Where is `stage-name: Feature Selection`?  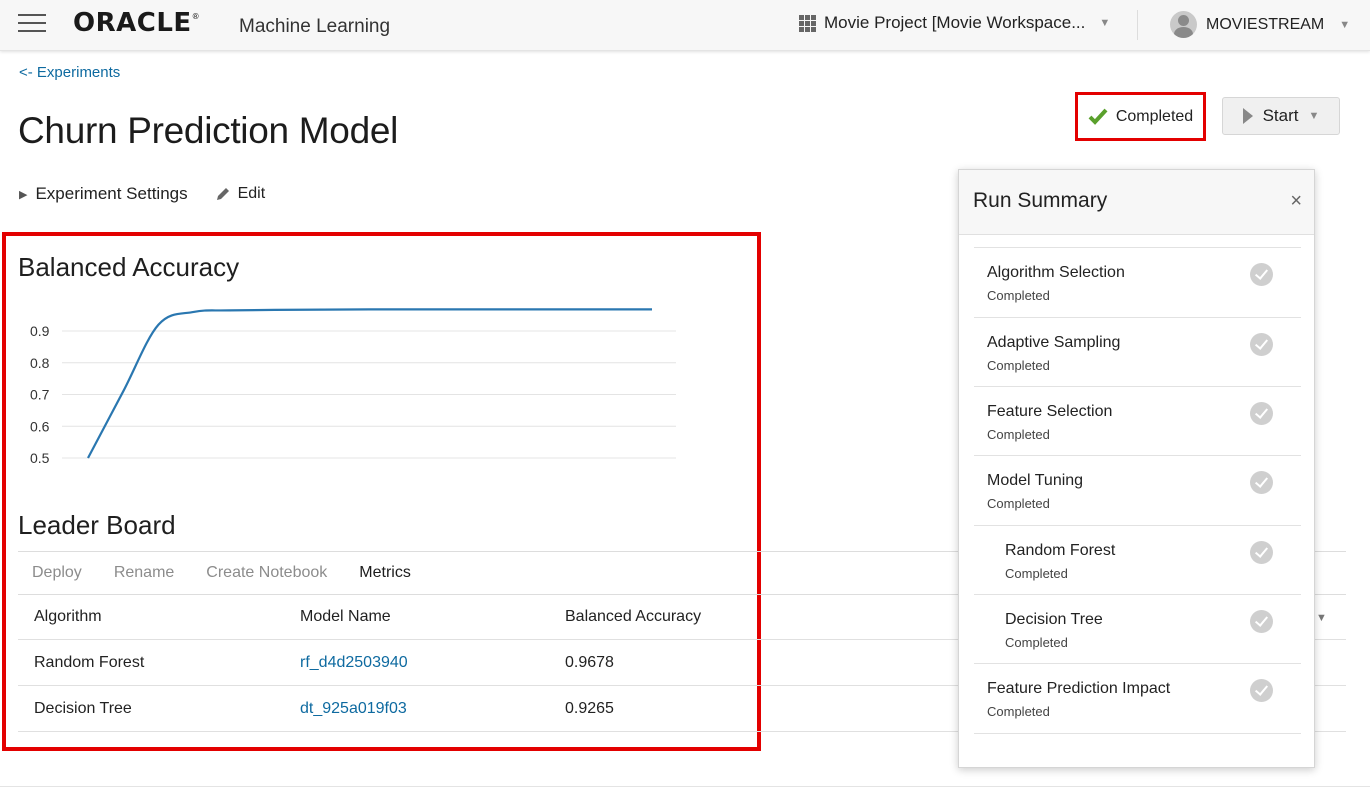
stage-name: Feature Selection is located at coordinates (1050, 411).